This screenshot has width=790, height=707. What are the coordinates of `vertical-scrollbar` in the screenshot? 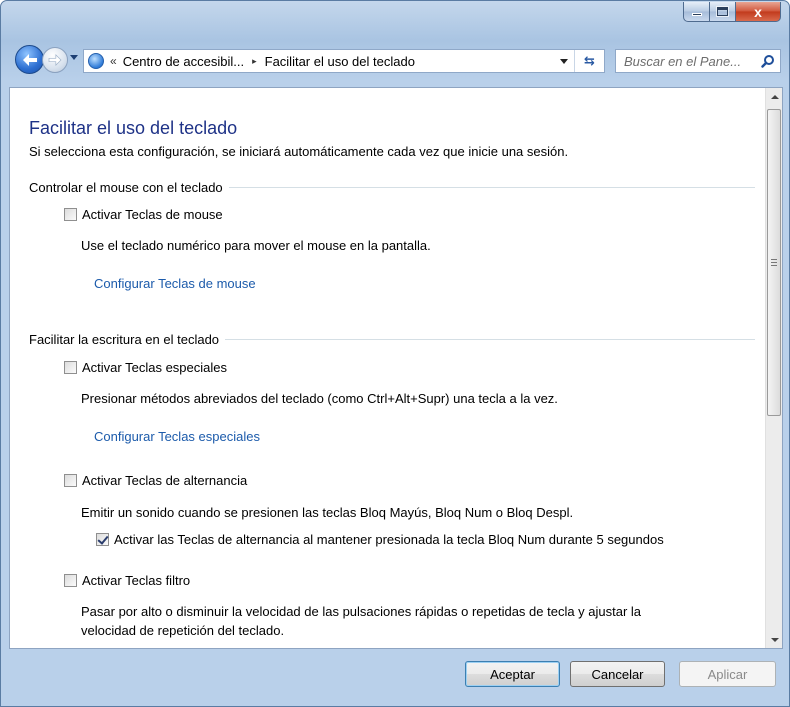 It's located at (773, 368).